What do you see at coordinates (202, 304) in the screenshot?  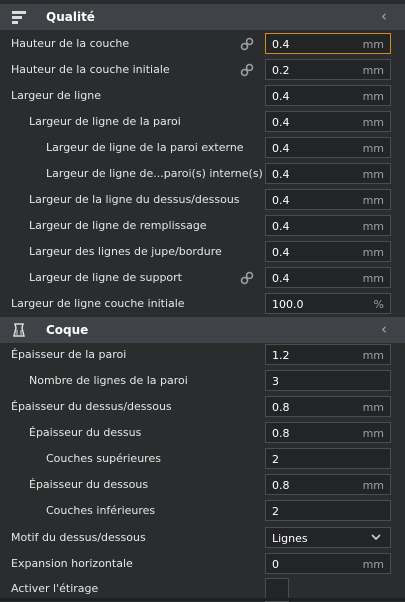 I see `setting-row-initial-layer-line-width: Largeur de ligne couche initiale 100.0 %` at bounding box center [202, 304].